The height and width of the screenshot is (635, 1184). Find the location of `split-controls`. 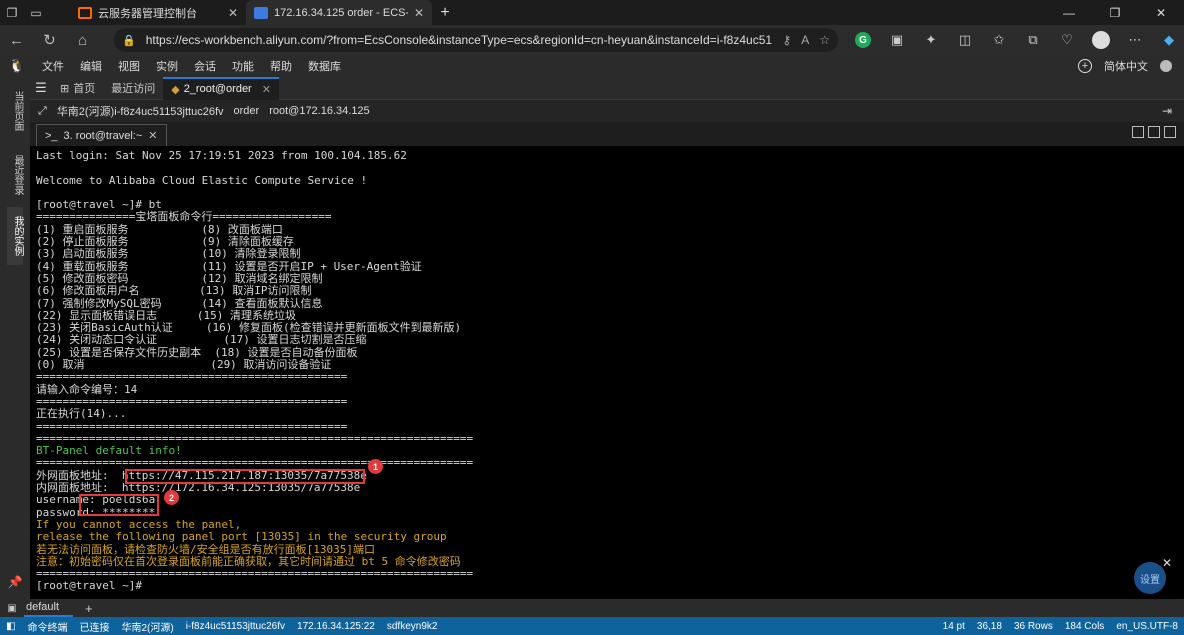

split-controls is located at coordinates (1154, 132).